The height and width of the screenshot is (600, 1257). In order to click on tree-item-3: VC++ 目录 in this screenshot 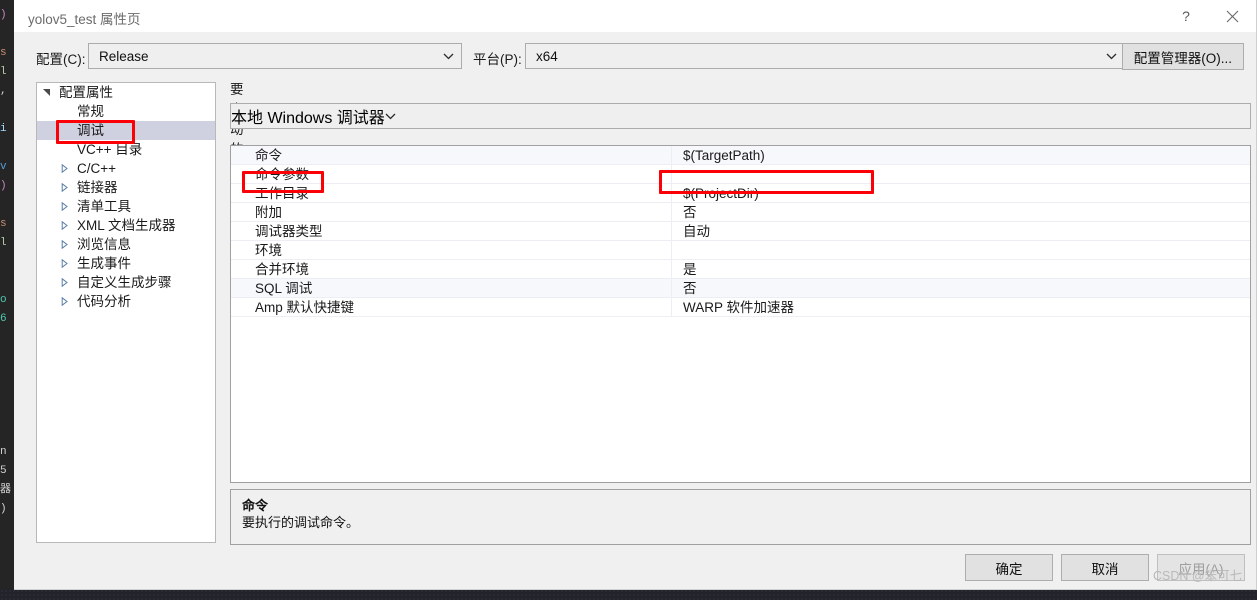, I will do `click(126, 149)`.